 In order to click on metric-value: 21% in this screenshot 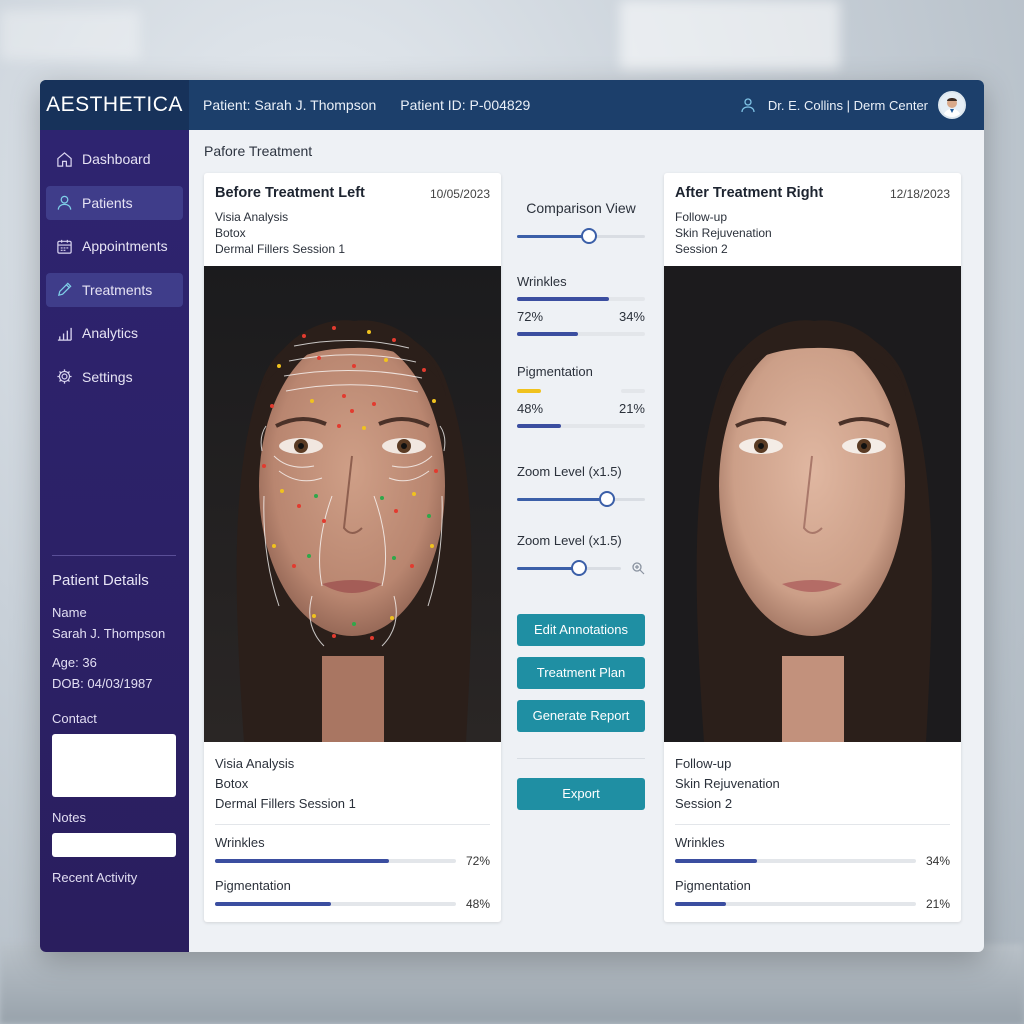, I will do `click(937, 904)`.